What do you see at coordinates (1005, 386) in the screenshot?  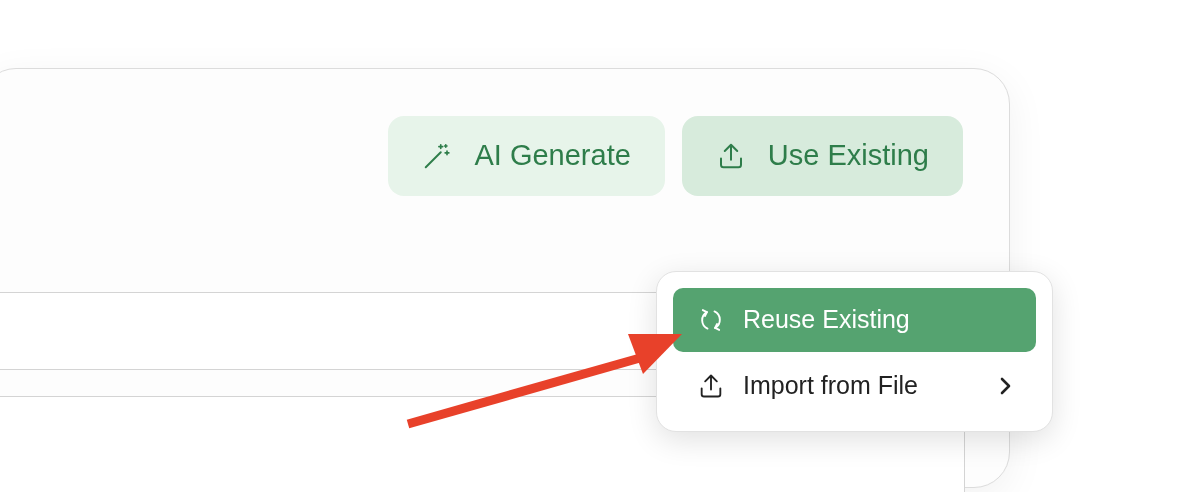 I see `chevron-right-icon` at bounding box center [1005, 386].